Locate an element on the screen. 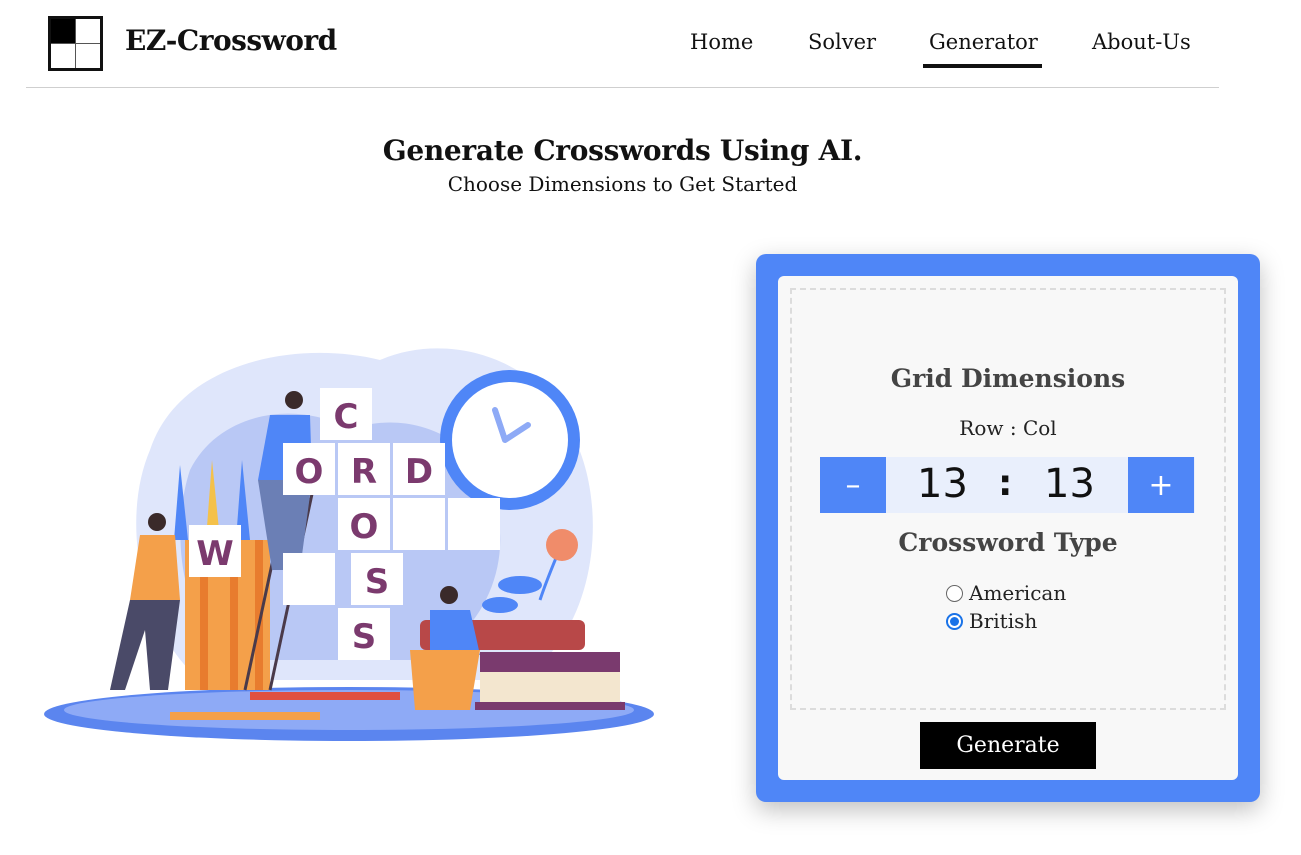 The image size is (1301, 855). row-col-label: Row : Col is located at coordinates (1008, 428).